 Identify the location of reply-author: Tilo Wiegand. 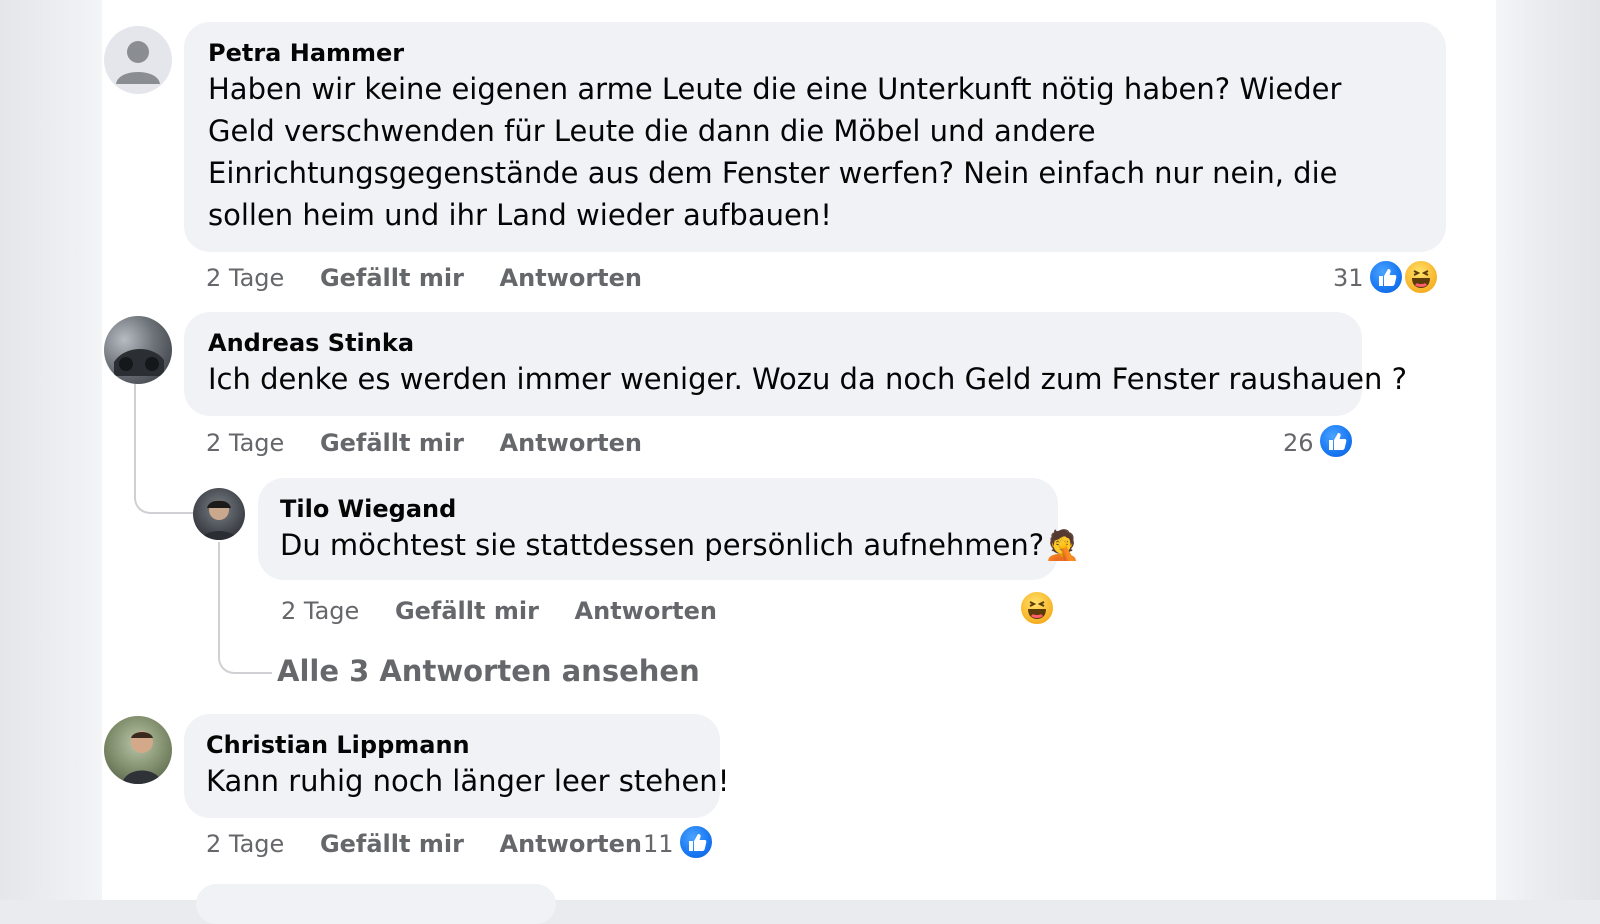
(658, 509).